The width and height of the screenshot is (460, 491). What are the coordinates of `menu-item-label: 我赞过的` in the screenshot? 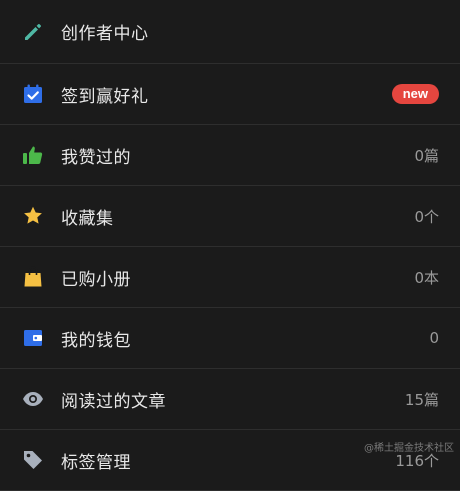 It's located at (96, 157).